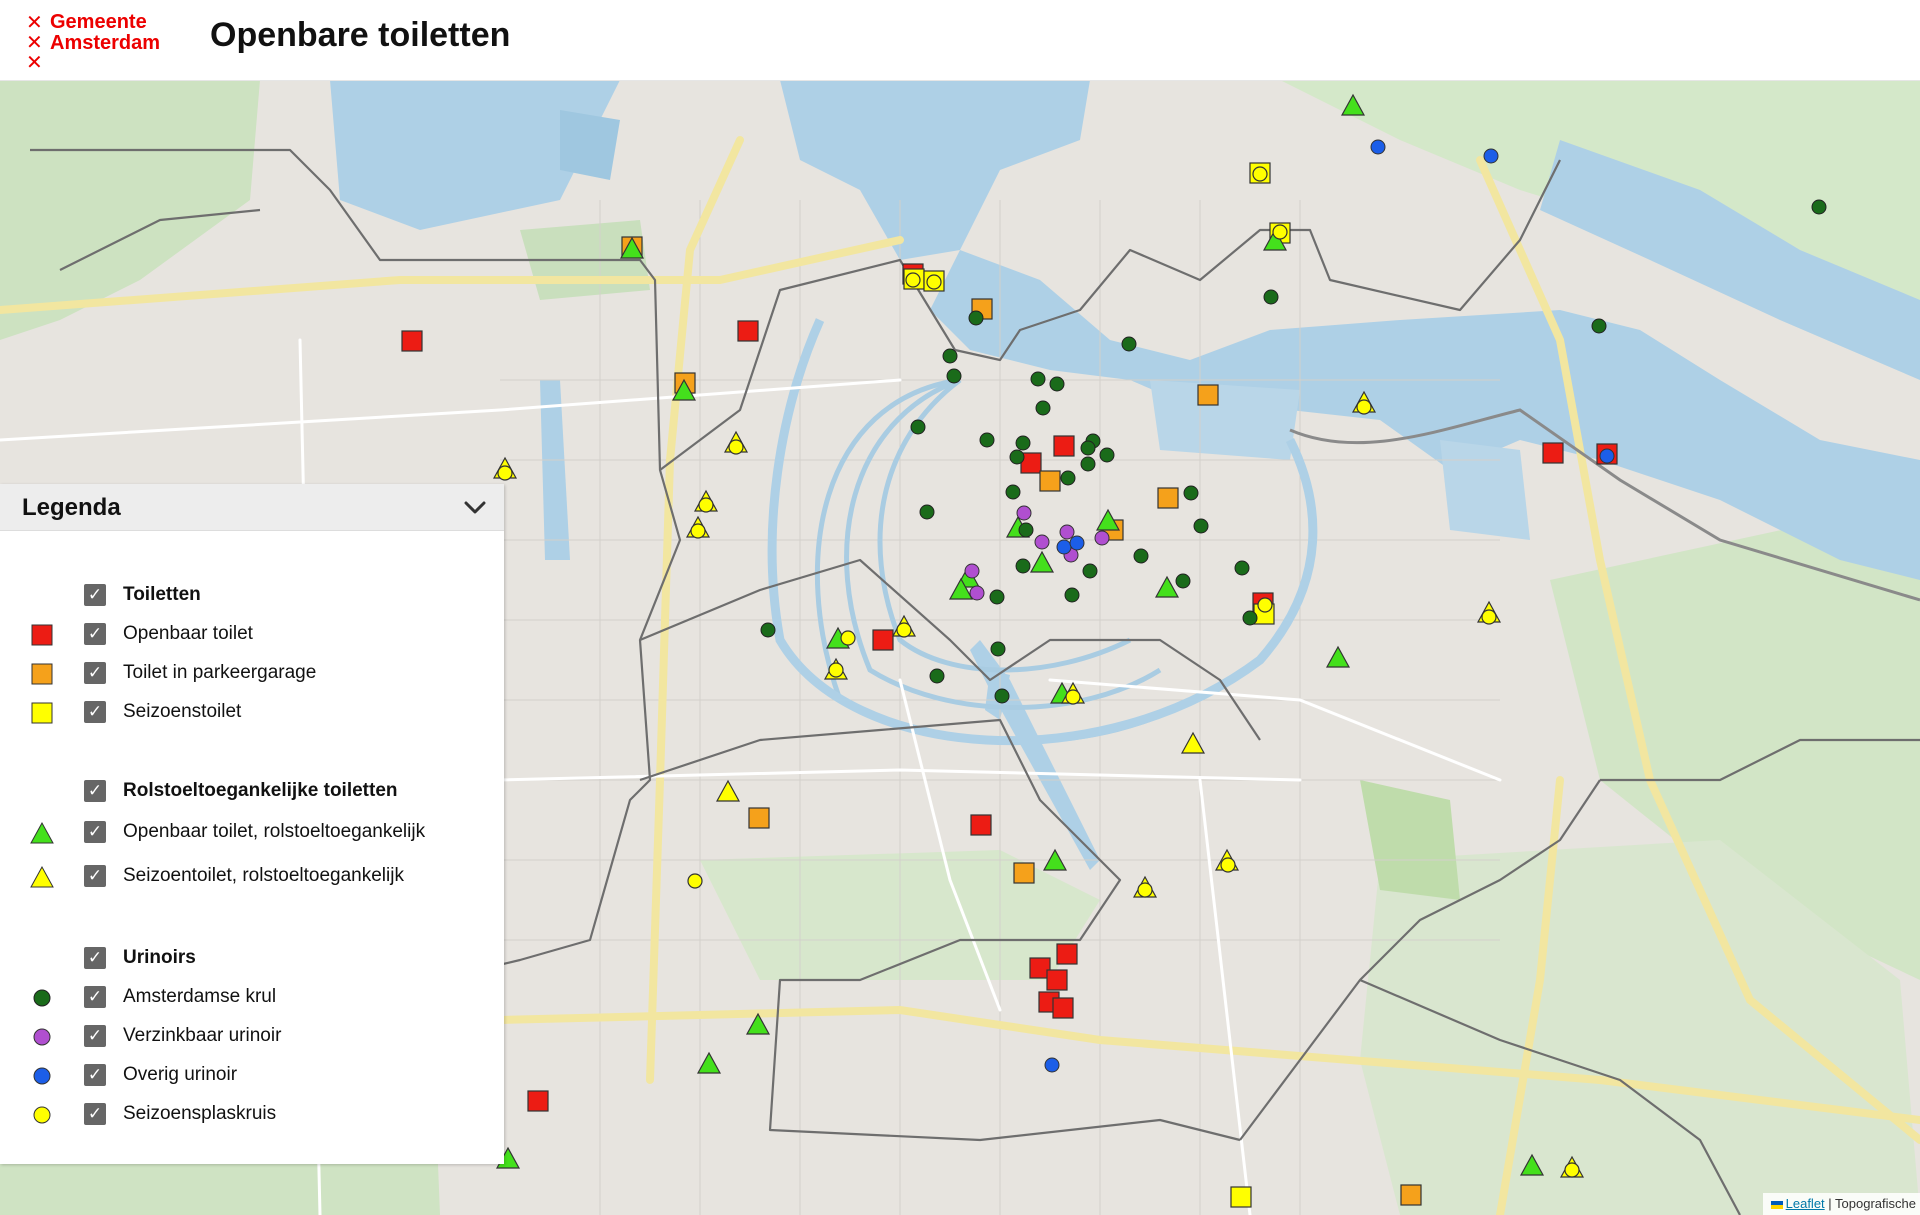  Describe the element at coordinates (252, 713) in the screenshot. I see `legend-item-seizoenstoilet: ✓ Seizoenstoilet` at that location.